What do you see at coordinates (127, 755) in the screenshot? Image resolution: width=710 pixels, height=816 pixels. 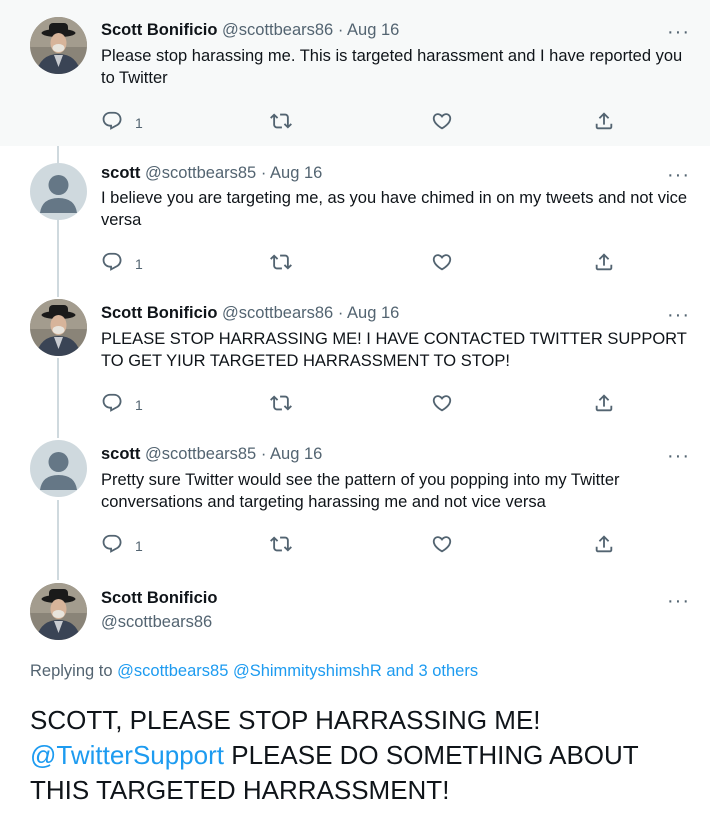 I see `mention-link: @TwitterSupport` at bounding box center [127, 755].